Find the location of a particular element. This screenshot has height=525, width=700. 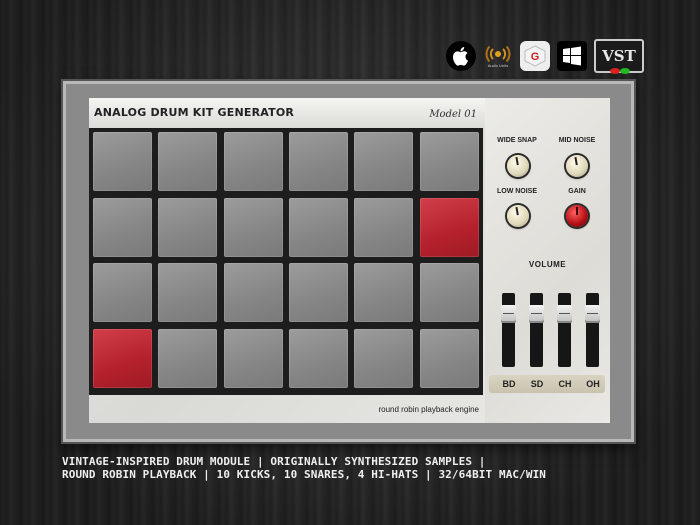

vst-icon: VST is located at coordinates (619, 56).